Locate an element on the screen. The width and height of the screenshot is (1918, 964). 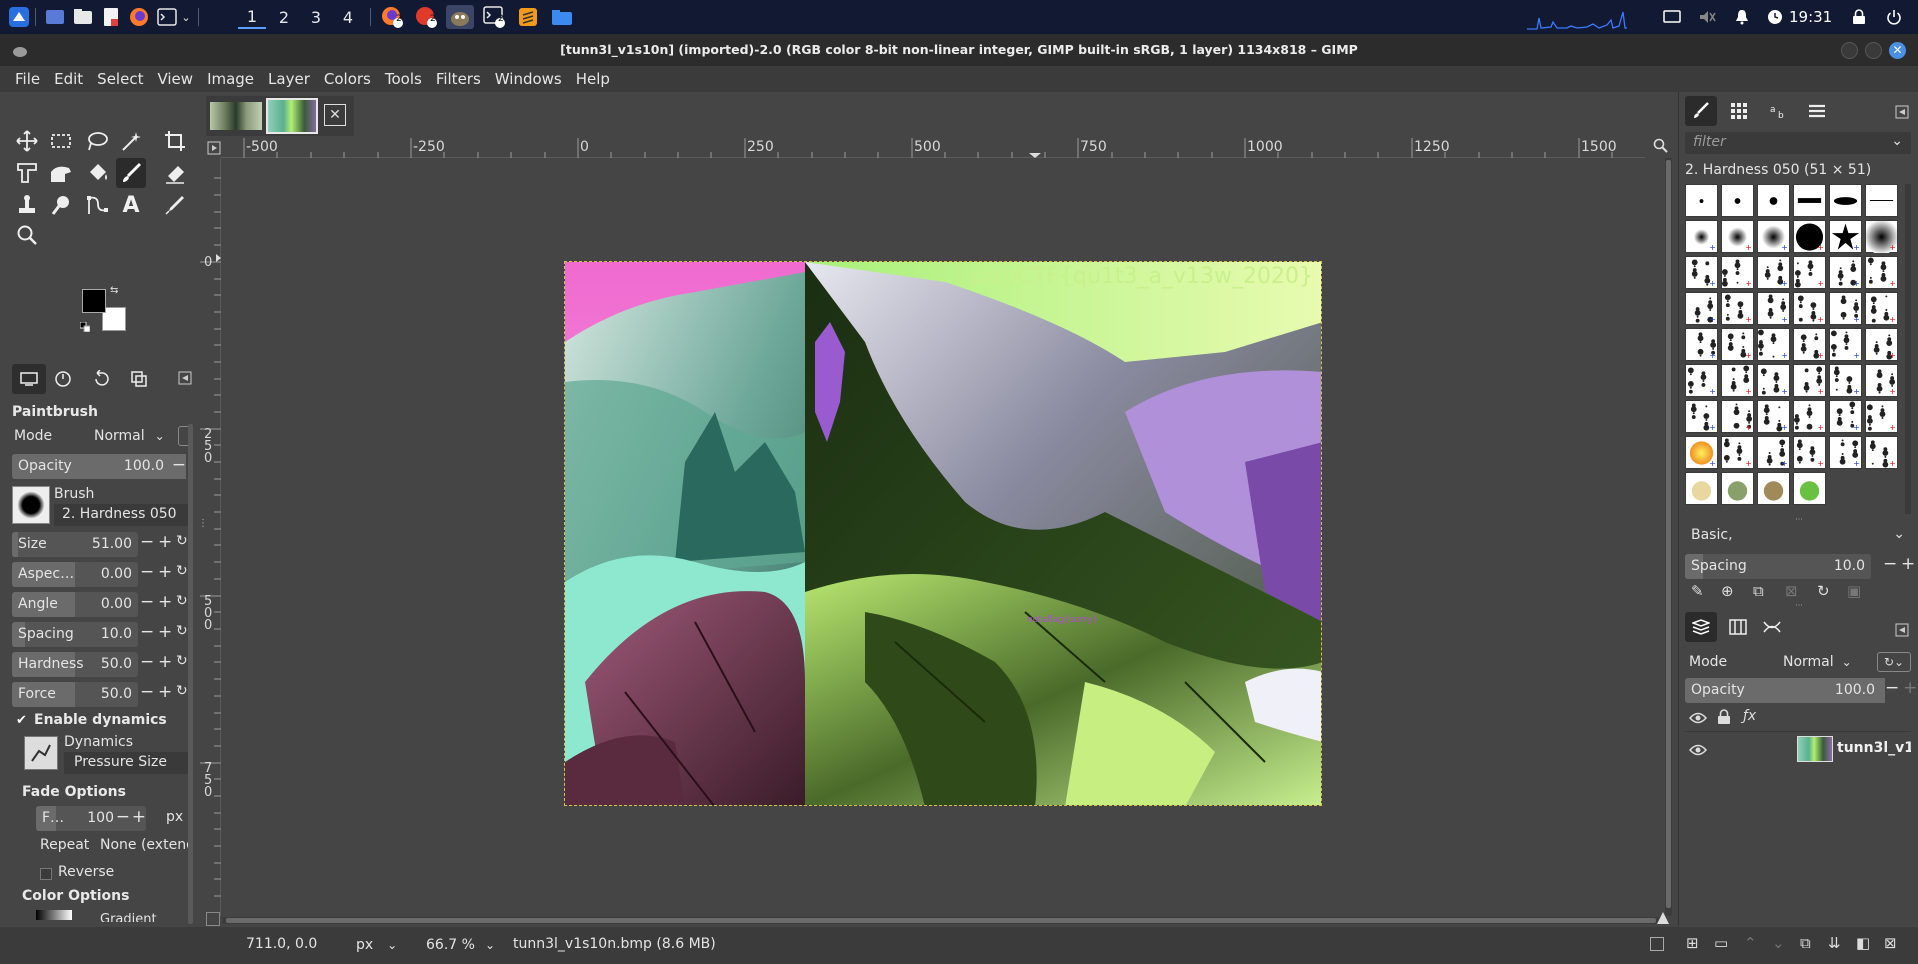
text-editor-icon is located at coordinates (111, 17).